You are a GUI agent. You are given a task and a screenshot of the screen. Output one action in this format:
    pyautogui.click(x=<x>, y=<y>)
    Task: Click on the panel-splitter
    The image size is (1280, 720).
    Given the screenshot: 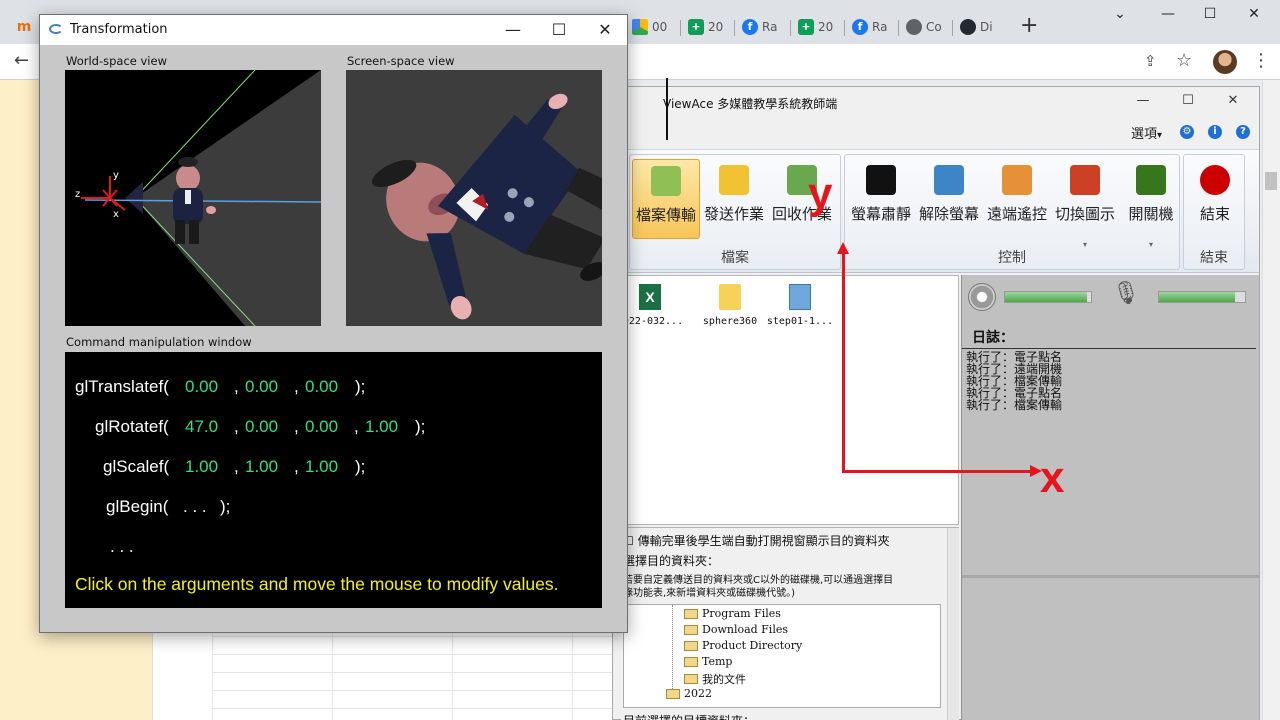 What is the action you would take?
    pyautogui.click(x=1111, y=576)
    